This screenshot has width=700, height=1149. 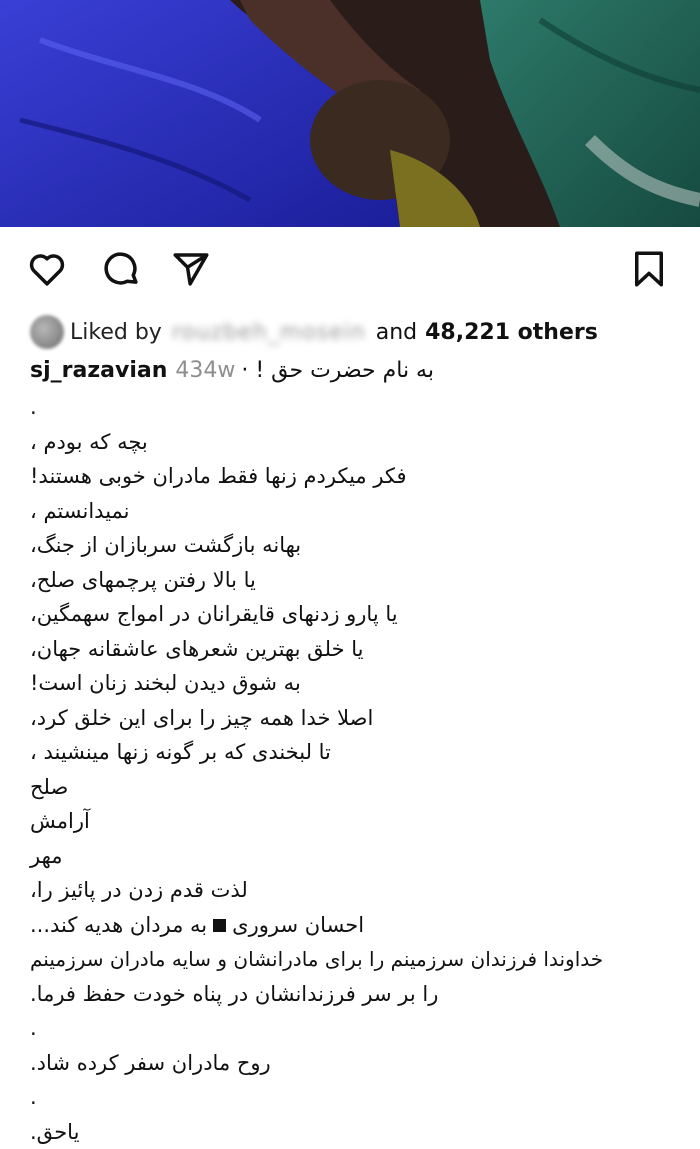 I want to click on likes-count: 48,221 others, so click(x=511, y=332).